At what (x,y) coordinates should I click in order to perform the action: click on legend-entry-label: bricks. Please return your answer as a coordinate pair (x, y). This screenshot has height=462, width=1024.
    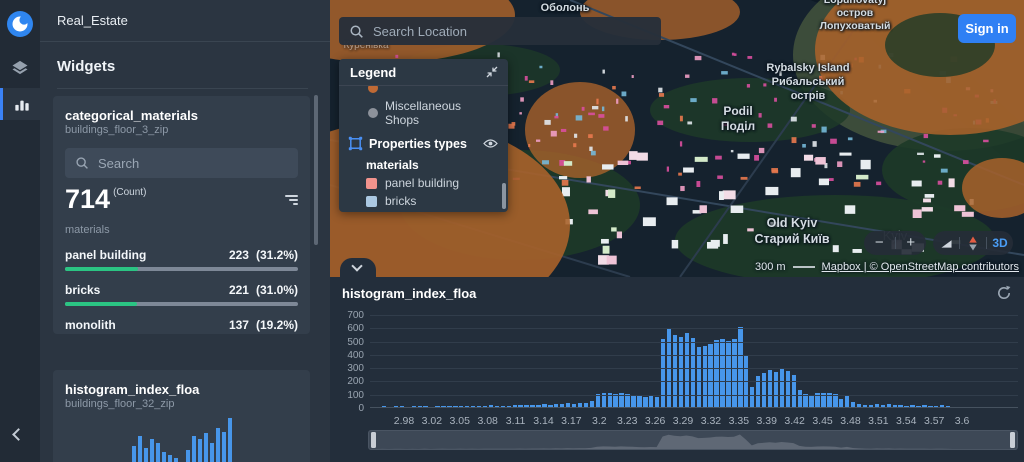
    Looking at the image, I should click on (401, 201).